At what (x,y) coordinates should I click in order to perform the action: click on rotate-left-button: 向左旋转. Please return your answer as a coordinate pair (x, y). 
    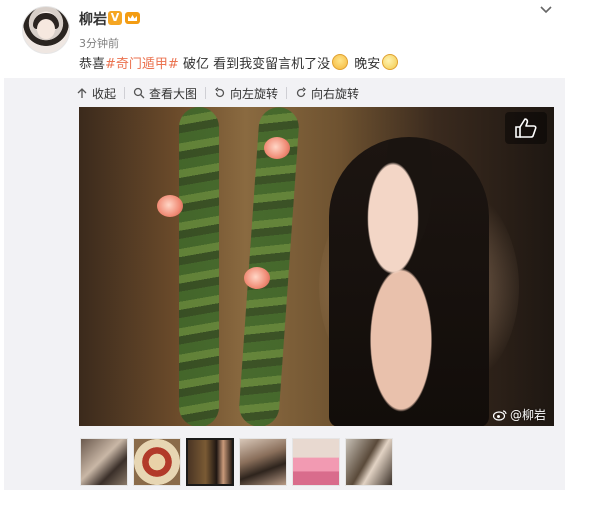
    Looking at the image, I should click on (246, 93).